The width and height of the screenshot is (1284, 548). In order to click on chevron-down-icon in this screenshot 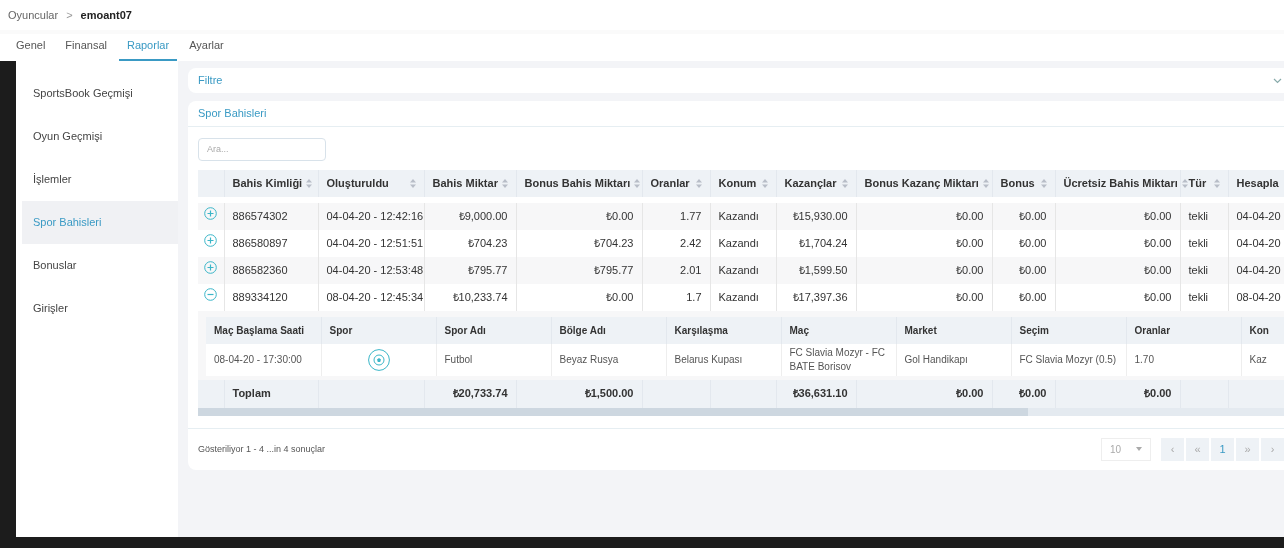, I will do `click(1277, 80)`.